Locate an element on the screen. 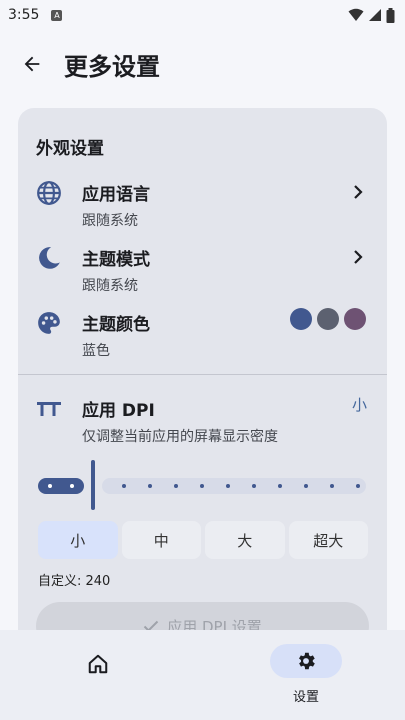 The width and height of the screenshot is (405, 720). nav-home is located at coordinates (98, 664).